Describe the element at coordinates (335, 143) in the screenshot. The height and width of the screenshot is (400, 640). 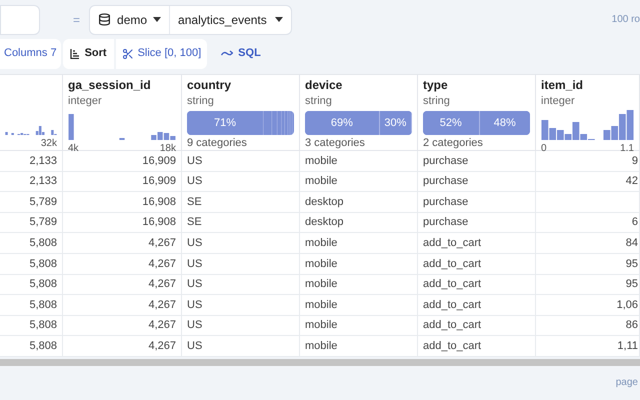
I see `category-count: 3 categories` at that location.